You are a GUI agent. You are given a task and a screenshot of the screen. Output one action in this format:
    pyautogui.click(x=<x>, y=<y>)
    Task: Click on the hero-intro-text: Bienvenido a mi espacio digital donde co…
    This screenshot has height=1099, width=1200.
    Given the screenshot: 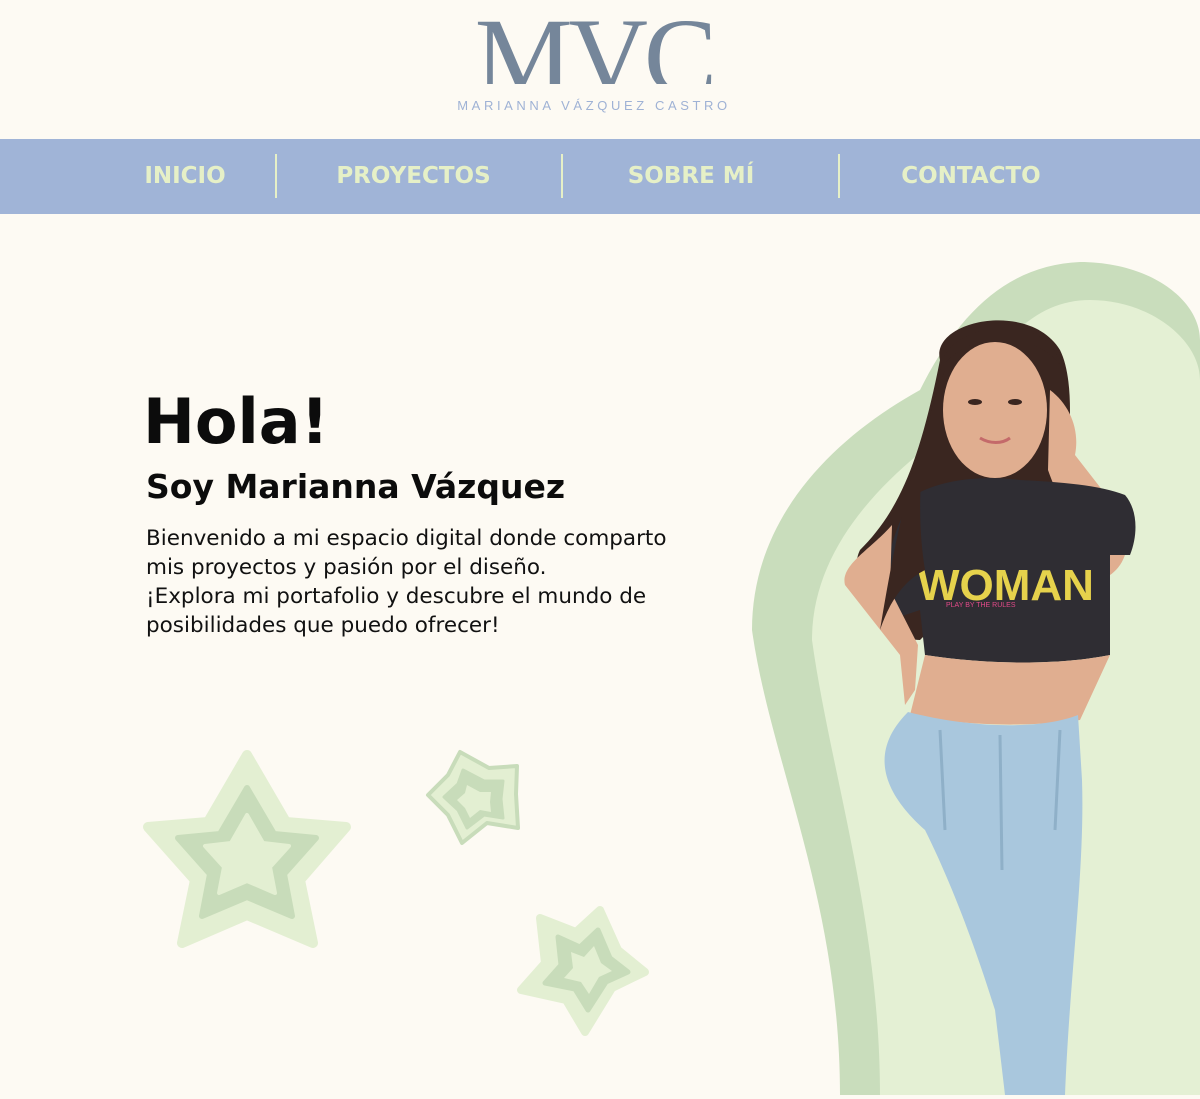 What is the action you would take?
    pyautogui.click(x=416, y=582)
    